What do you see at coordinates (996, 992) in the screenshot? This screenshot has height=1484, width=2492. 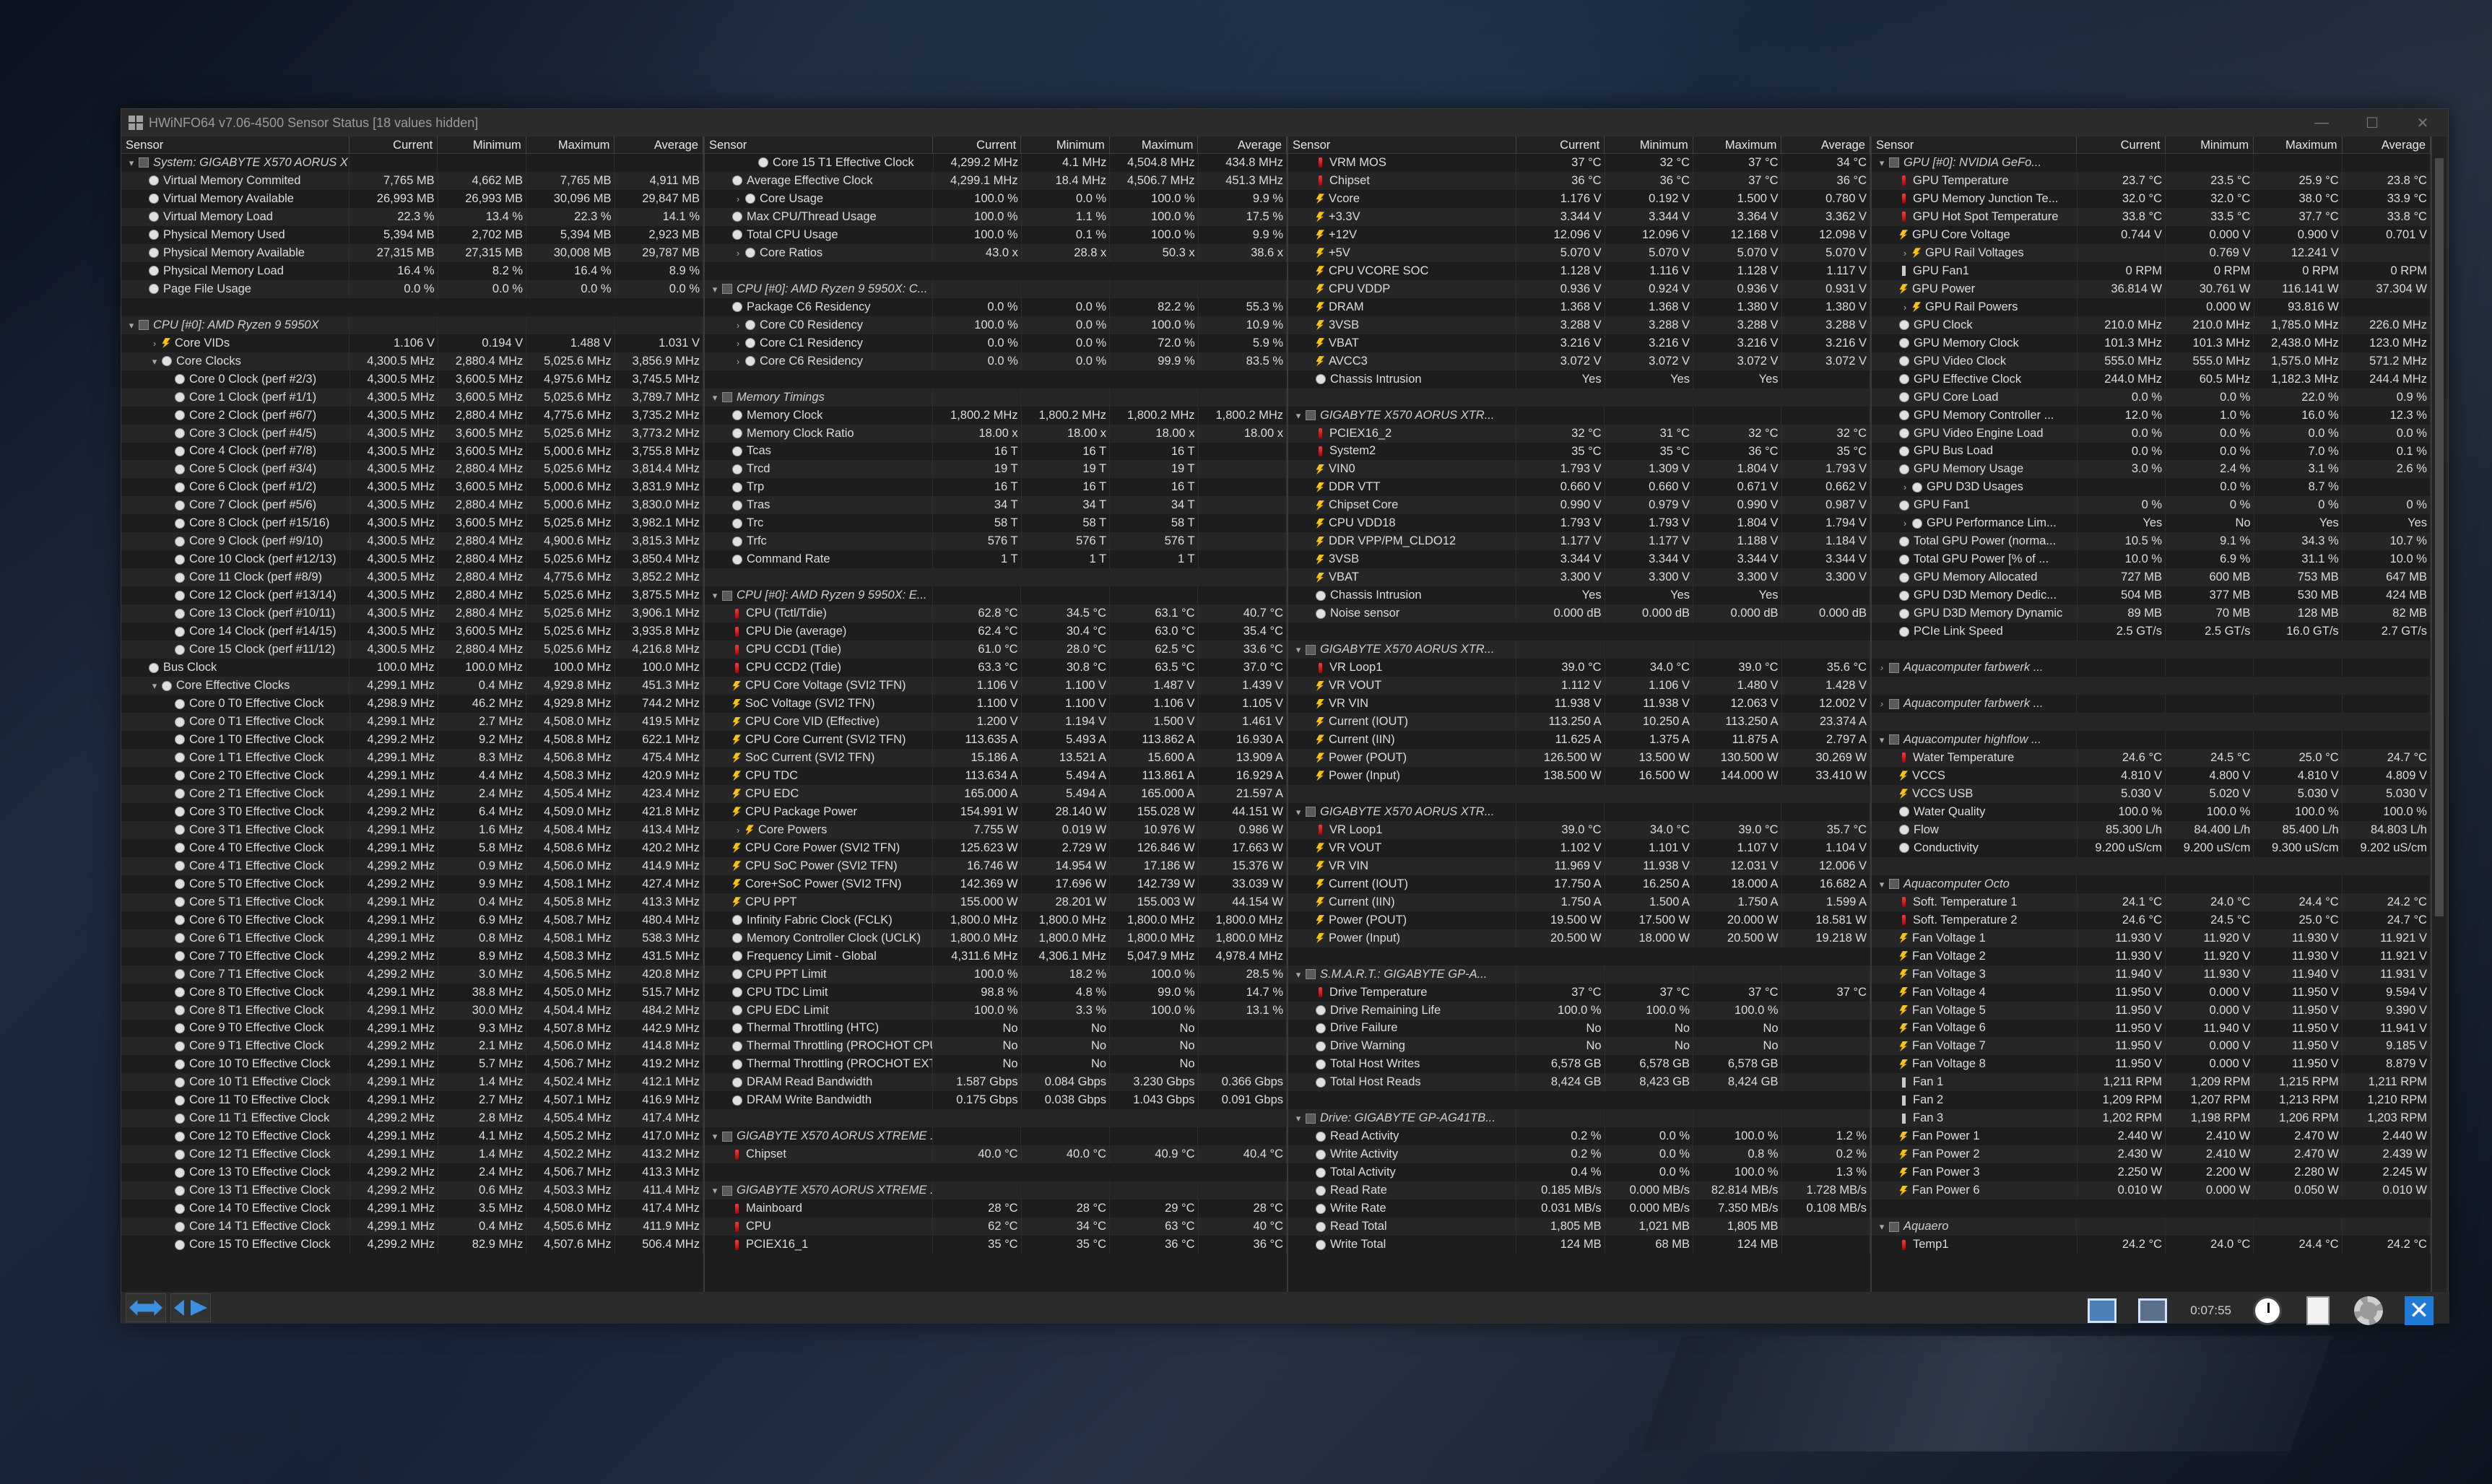 I see `sensor-row: CPU TDC Limit 98.8 % 4.8 % 99.0 % 14.7 %` at bounding box center [996, 992].